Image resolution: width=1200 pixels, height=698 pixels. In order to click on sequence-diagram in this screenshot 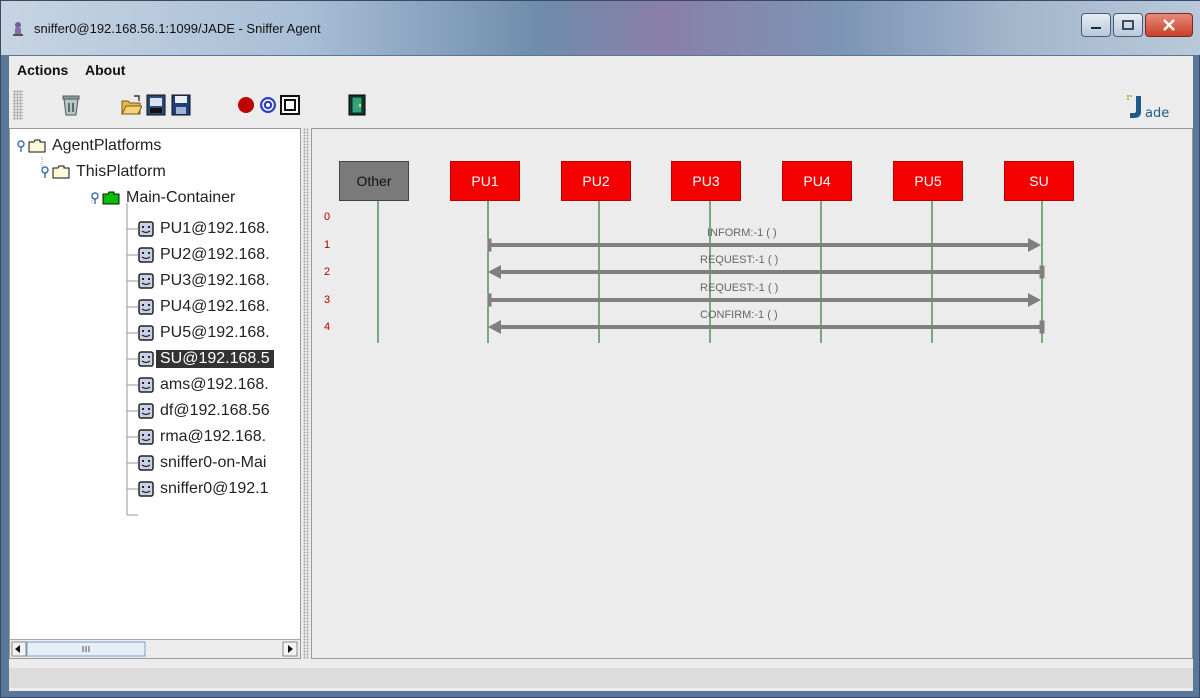, I will do `click(711, 272)`.